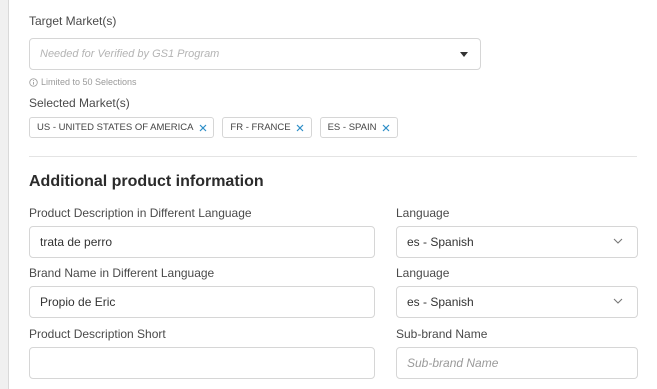 The width and height of the screenshot is (657, 389). I want to click on brand-name-diff-lang-value: Propio de Eric, so click(78, 302).